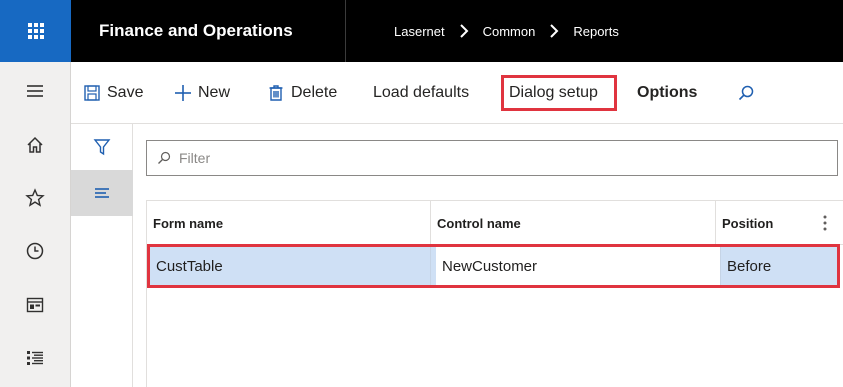 The image size is (843, 387). I want to click on workspaces-button, so click(35, 305).